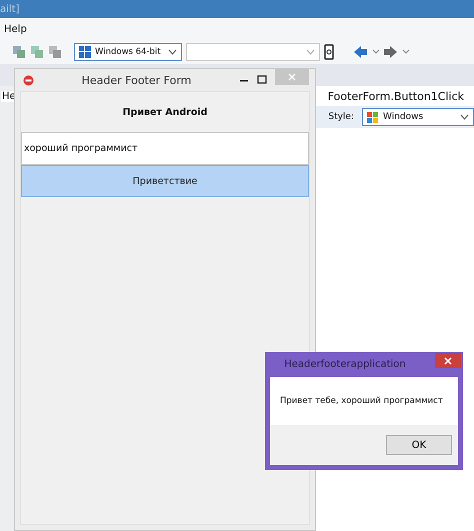 This screenshot has height=531, width=474. I want to click on dialog-title: Headerfooterapplication, so click(345, 364).